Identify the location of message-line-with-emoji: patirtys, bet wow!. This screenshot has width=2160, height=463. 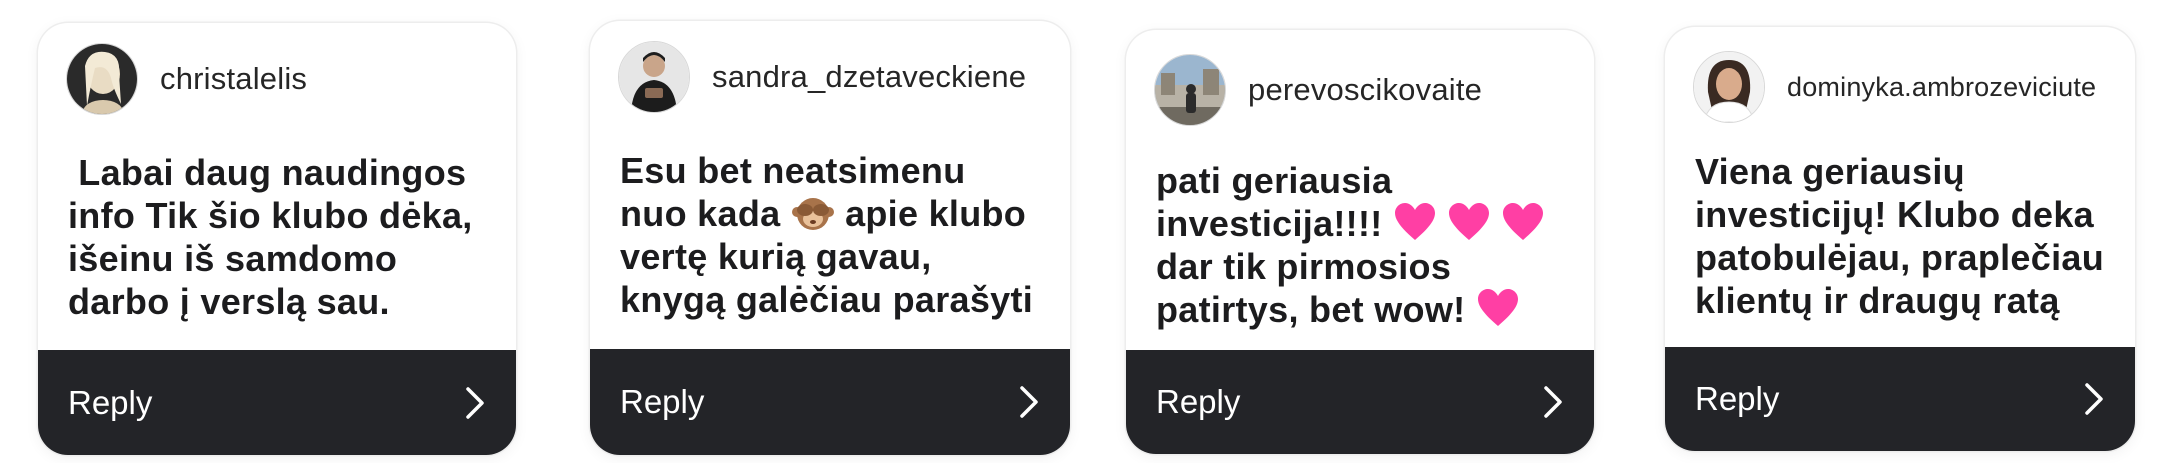
(1364, 309).